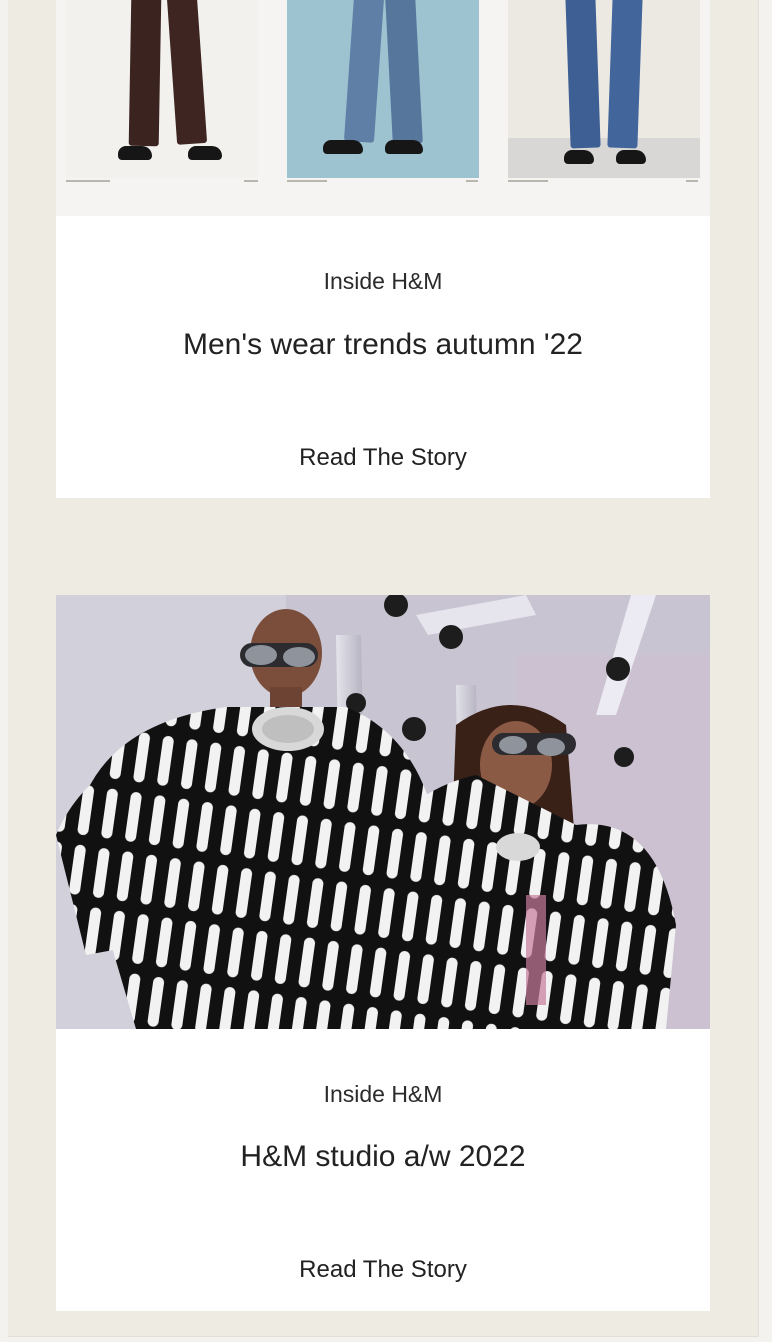 This screenshot has width=772, height=1342. What do you see at coordinates (383, 89) in the screenshot?
I see `lookbook-photo-light-jeans` at bounding box center [383, 89].